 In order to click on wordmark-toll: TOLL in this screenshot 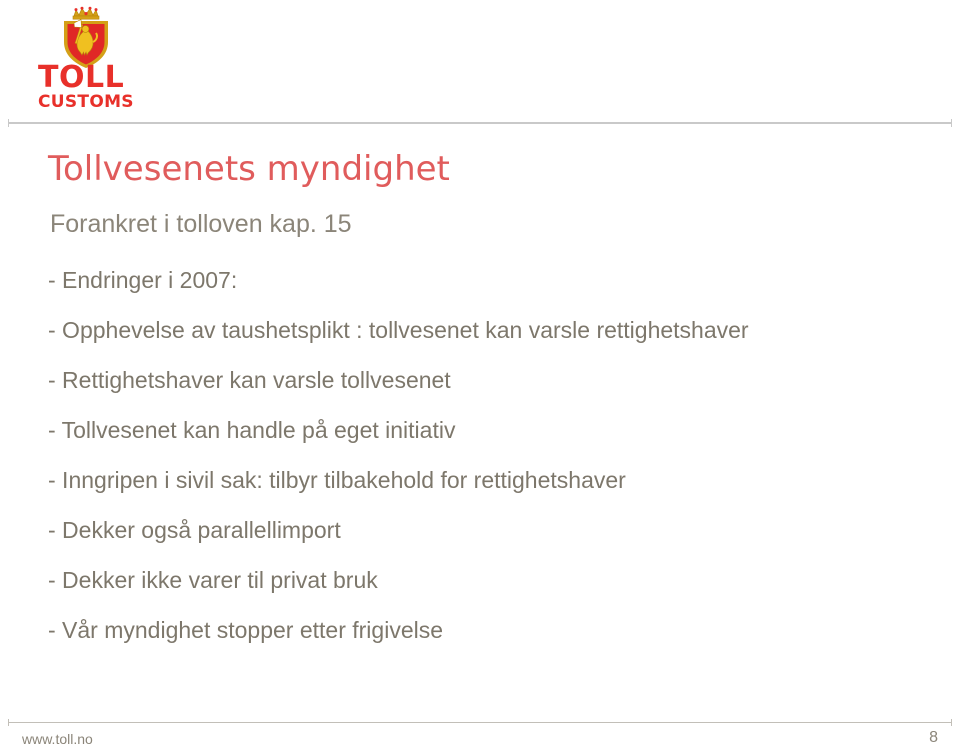, I will do `click(81, 77)`.